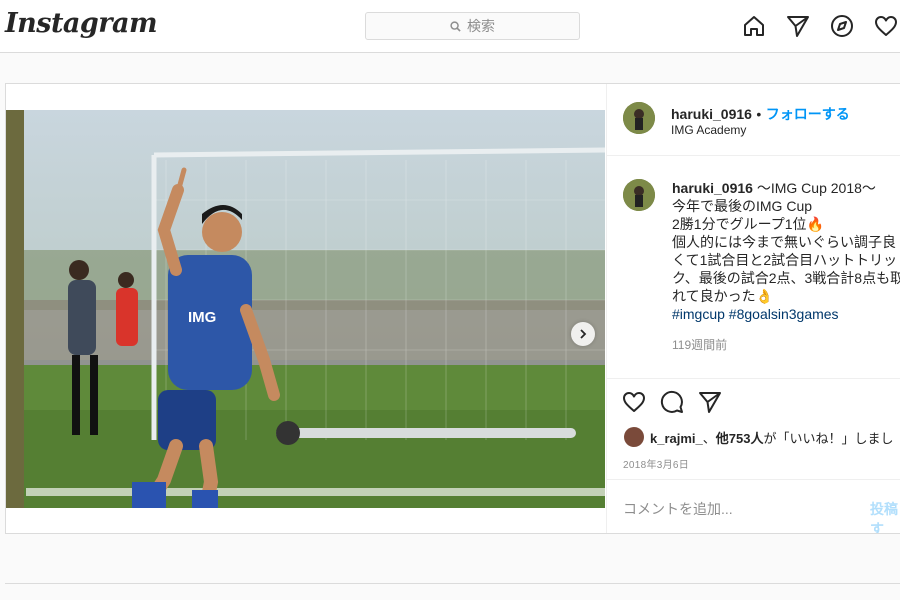 The width and height of the screenshot is (900, 600). Describe the element at coordinates (711, 114) in the screenshot. I see `username-link: haruki_0916` at that location.